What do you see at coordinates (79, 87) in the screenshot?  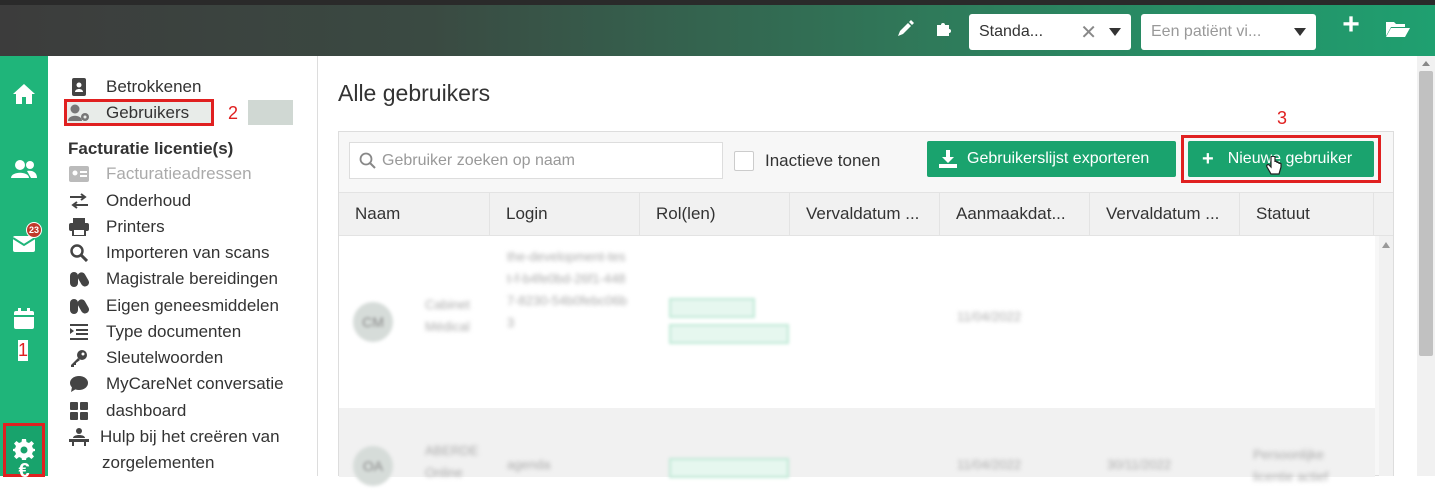 I see `address-book-icon` at bounding box center [79, 87].